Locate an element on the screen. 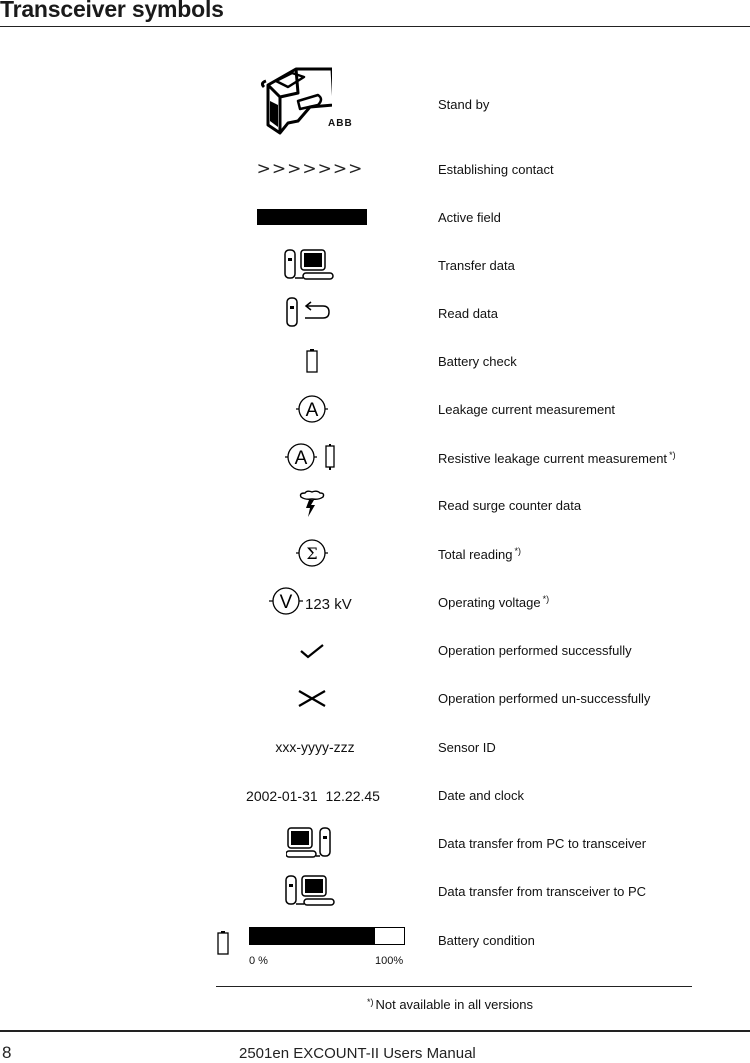  establishing-contact-icon: >>>>>>> is located at coordinates (310, 169).